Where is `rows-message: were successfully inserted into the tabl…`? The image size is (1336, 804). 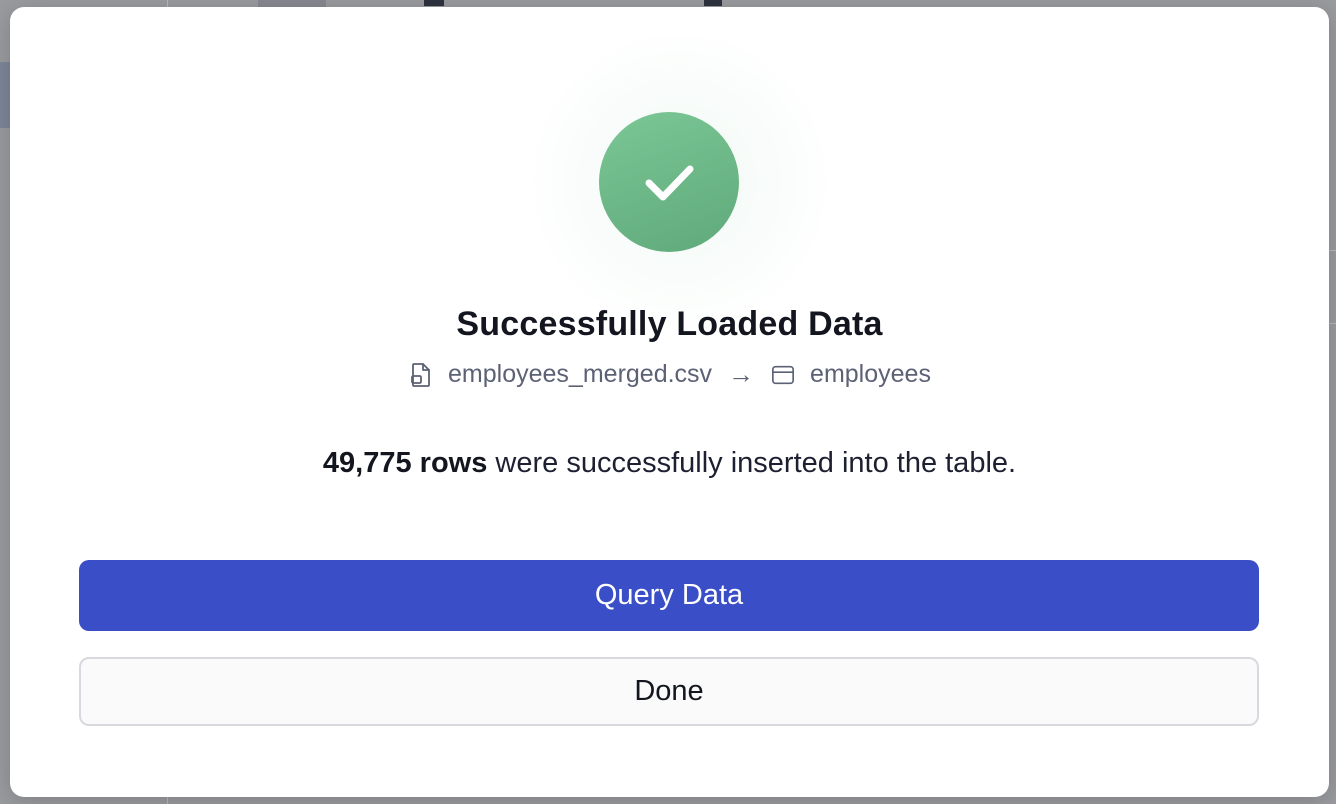 rows-message: were successfully inserted into the tabl… is located at coordinates (752, 463).